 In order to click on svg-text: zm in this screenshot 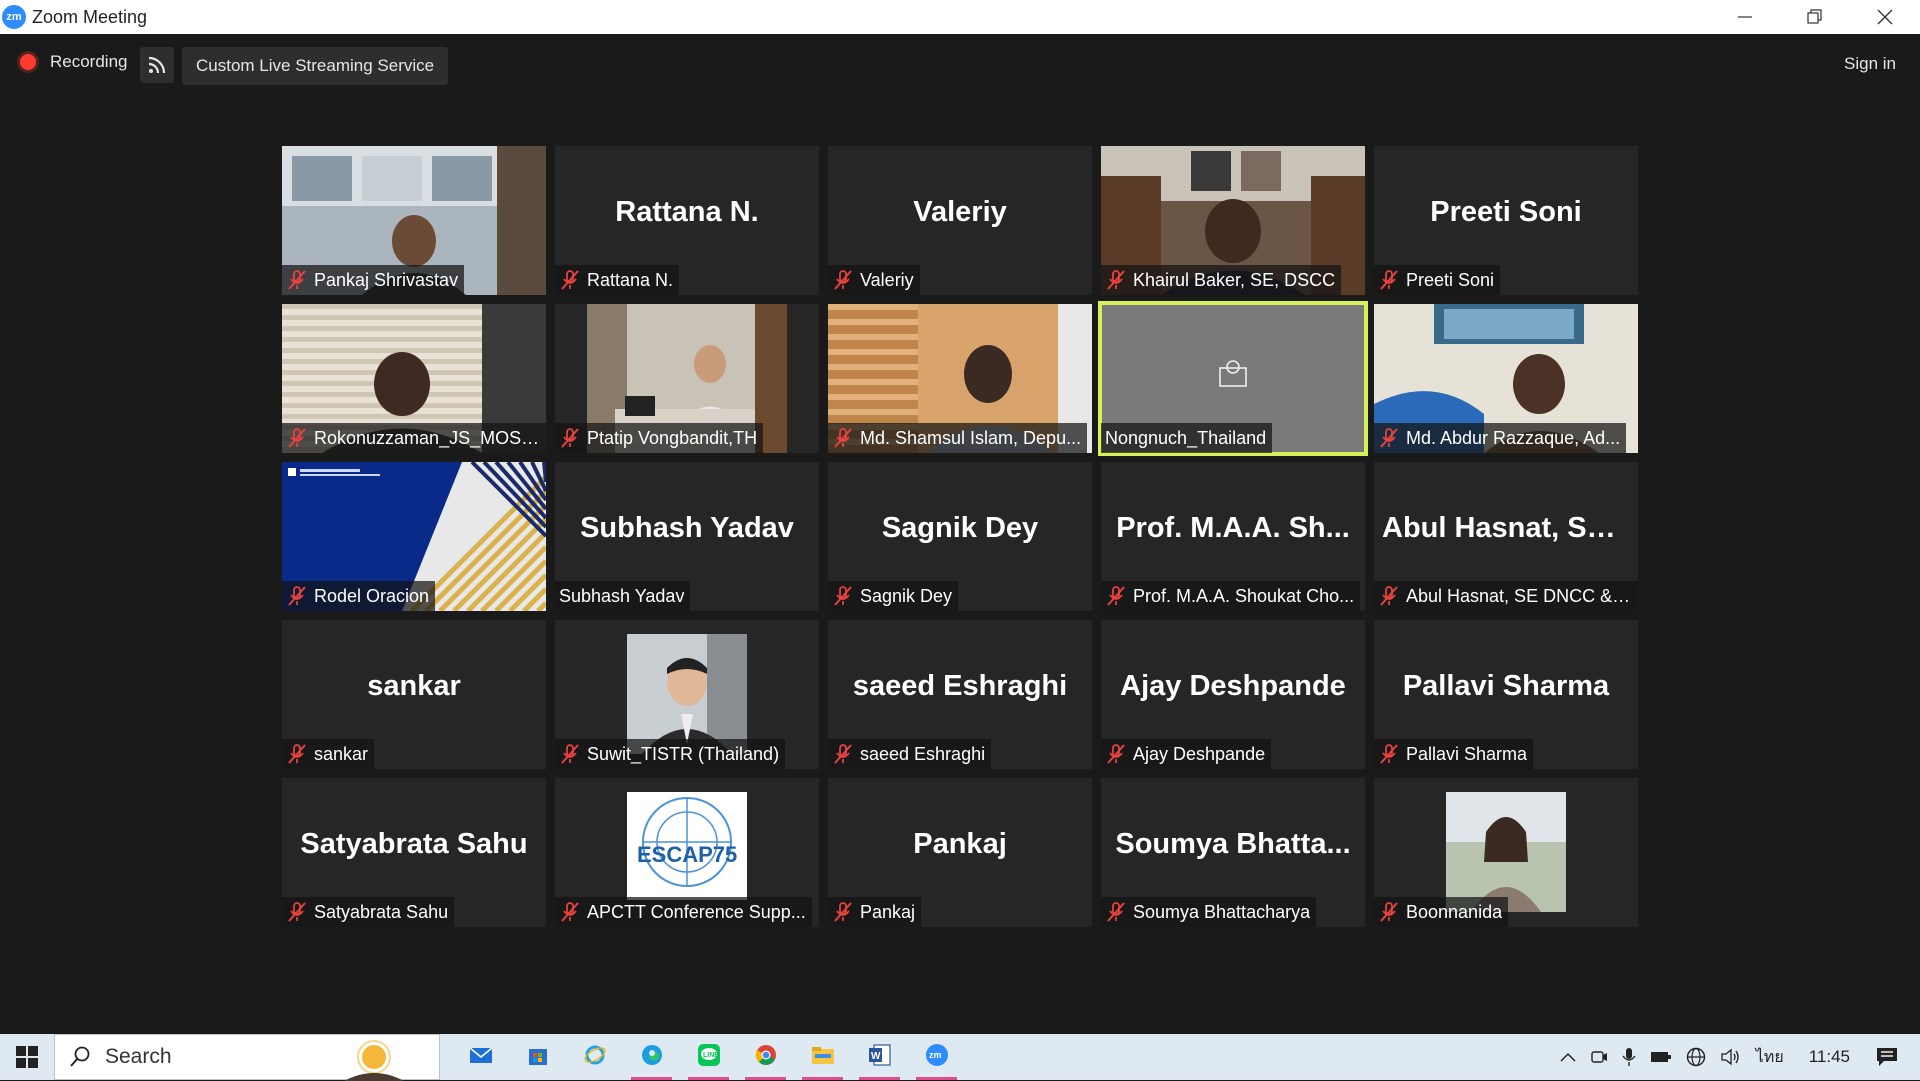, I will do `click(935, 1055)`.